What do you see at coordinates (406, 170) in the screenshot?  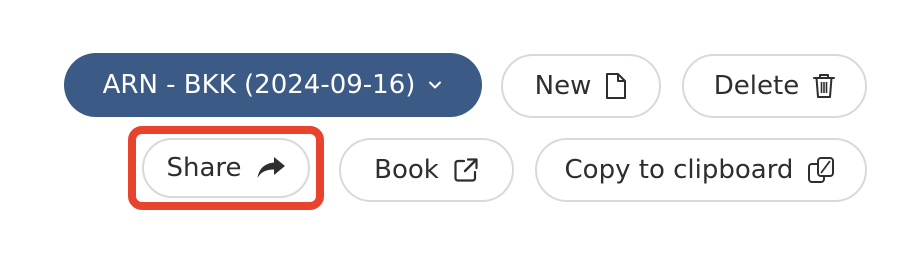 I see `book-button-label: Book` at bounding box center [406, 170].